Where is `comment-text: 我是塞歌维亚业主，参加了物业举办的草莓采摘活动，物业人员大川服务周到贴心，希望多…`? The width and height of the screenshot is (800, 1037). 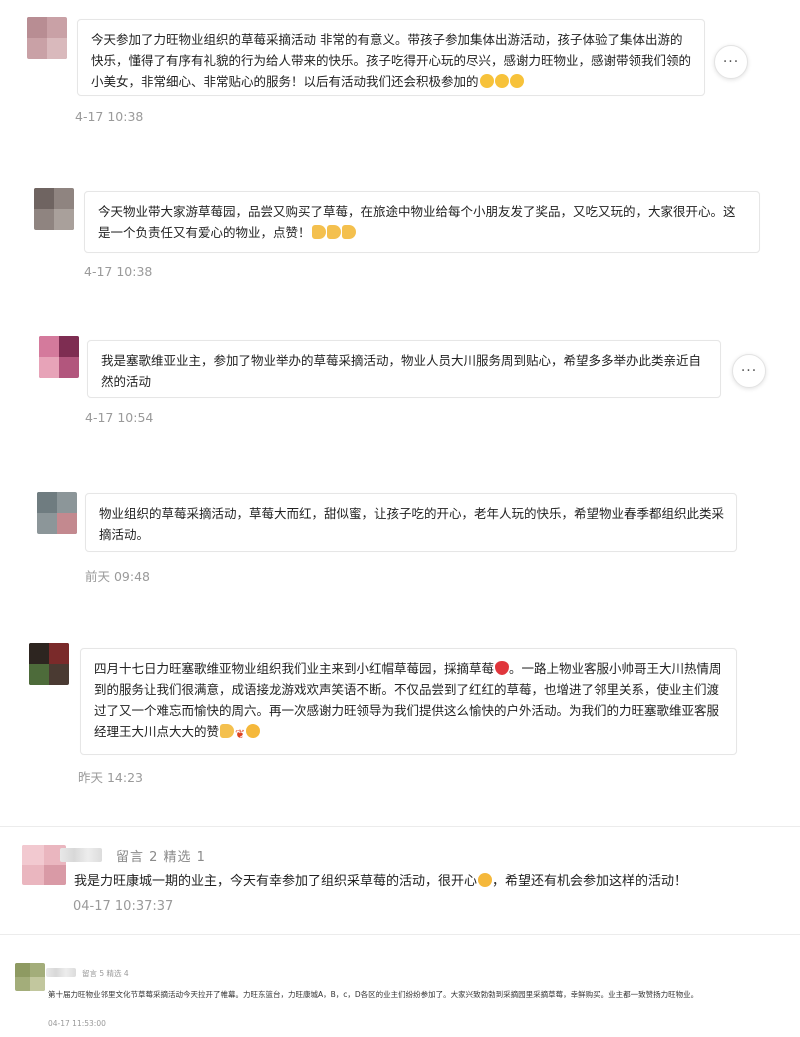
comment-text: 我是塞歌维亚业主，参加了物业举办的草莓采摘活动，物业人员大川服务周到贴心，希望多… is located at coordinates (401, 371).